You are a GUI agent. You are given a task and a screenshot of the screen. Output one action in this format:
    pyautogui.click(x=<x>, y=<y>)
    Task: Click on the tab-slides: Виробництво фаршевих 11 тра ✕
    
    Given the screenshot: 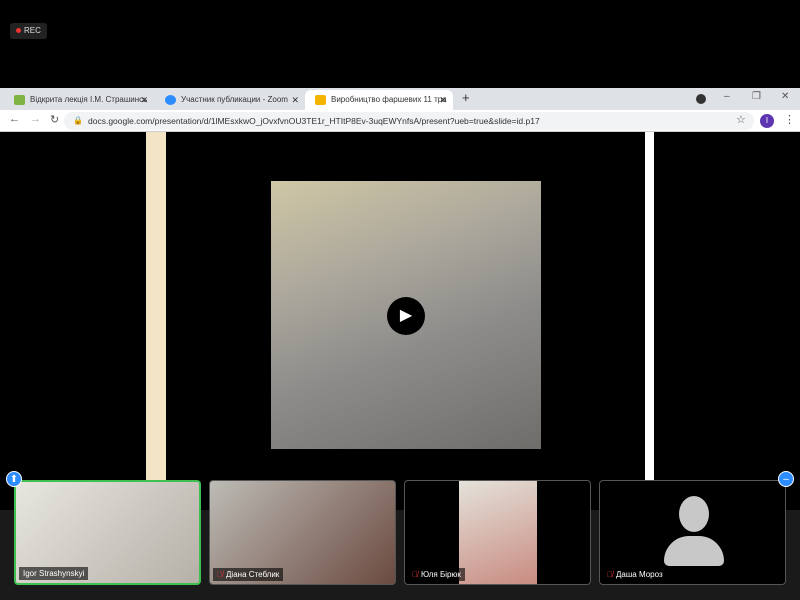 What is the action you would take?
    pyautogui.click(x=379, y=100)
    